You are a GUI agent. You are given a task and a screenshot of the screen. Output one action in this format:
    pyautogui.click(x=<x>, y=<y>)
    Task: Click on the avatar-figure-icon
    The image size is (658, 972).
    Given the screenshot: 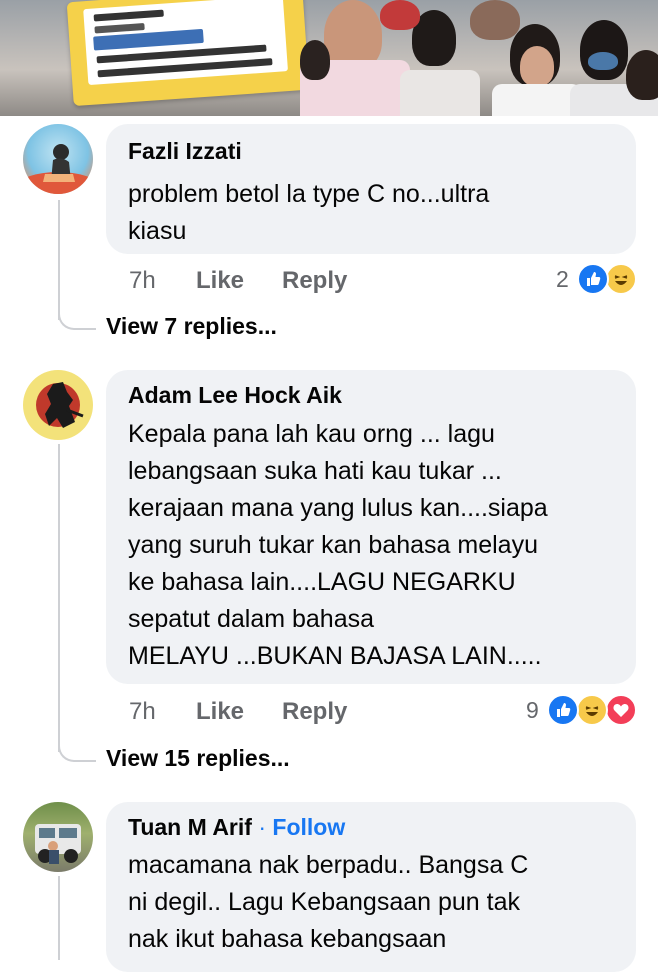 What is the action you would take?
    pyautogui.click(x=58, y=169)
    